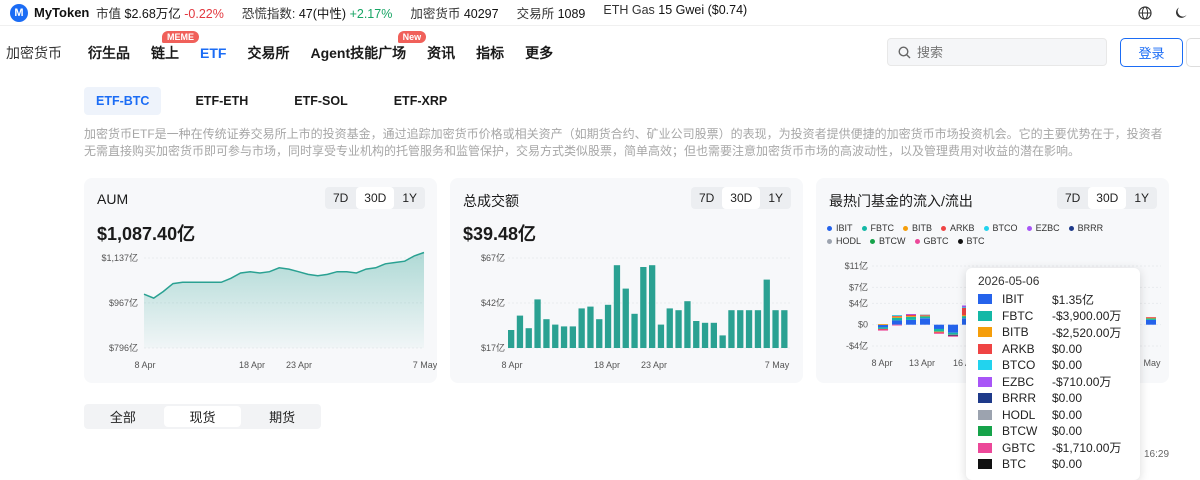 This screenshot has height=480, width=1200. I want to click on nav-item: 资讯, so click(441, 53).